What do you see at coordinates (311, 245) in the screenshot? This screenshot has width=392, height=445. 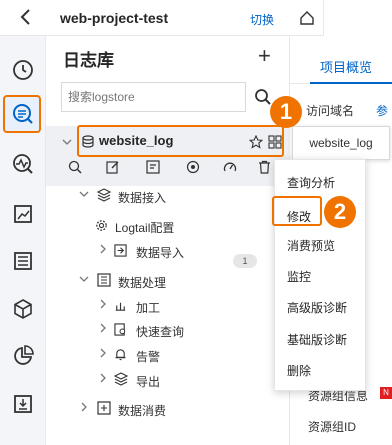 I see `menu-item-consume-preview: 消费预览` at bounding box center [311, 245].